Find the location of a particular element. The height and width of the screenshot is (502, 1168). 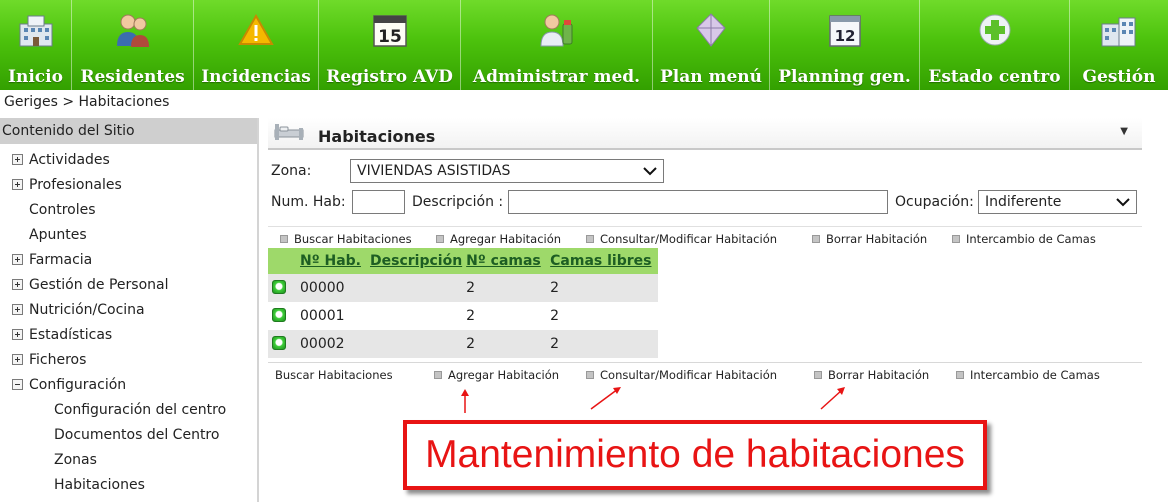

svg-text: 12 is located at coordinates (844, 36).